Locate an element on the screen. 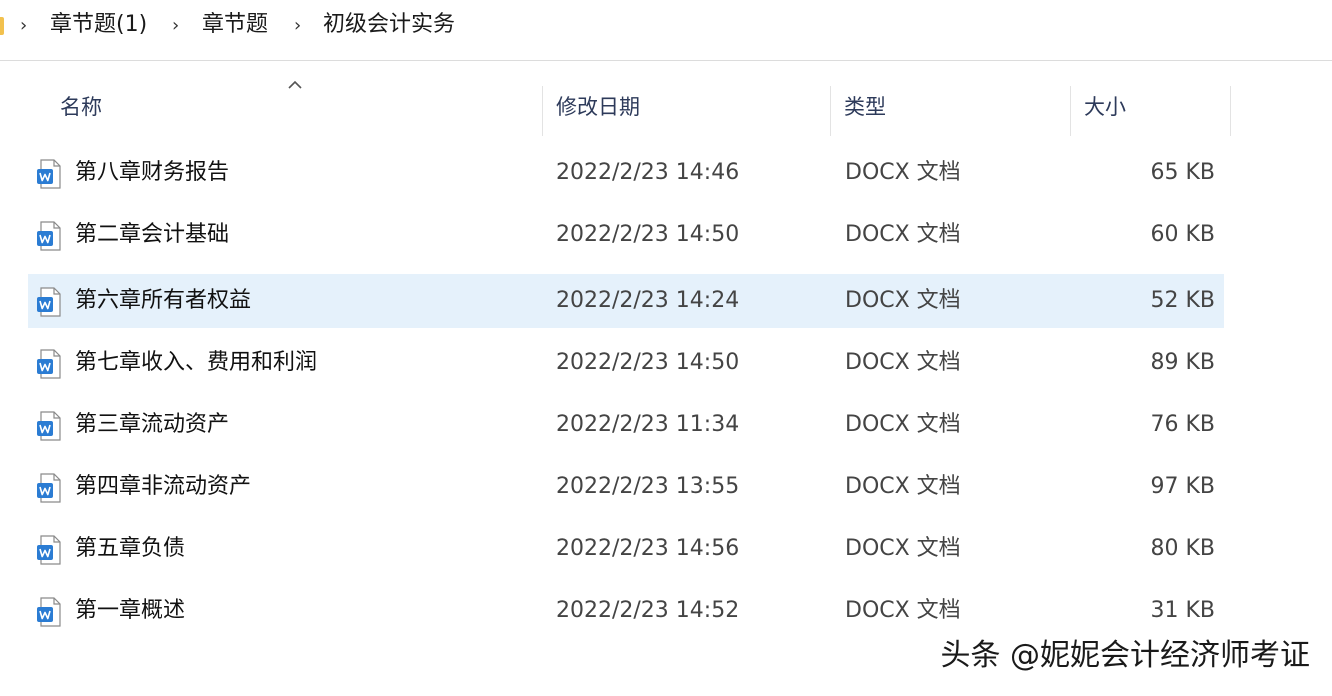 The image size is (1332, 696). breadcrumb-item-1: 章节题(1) is located at coordinates (98, 25).